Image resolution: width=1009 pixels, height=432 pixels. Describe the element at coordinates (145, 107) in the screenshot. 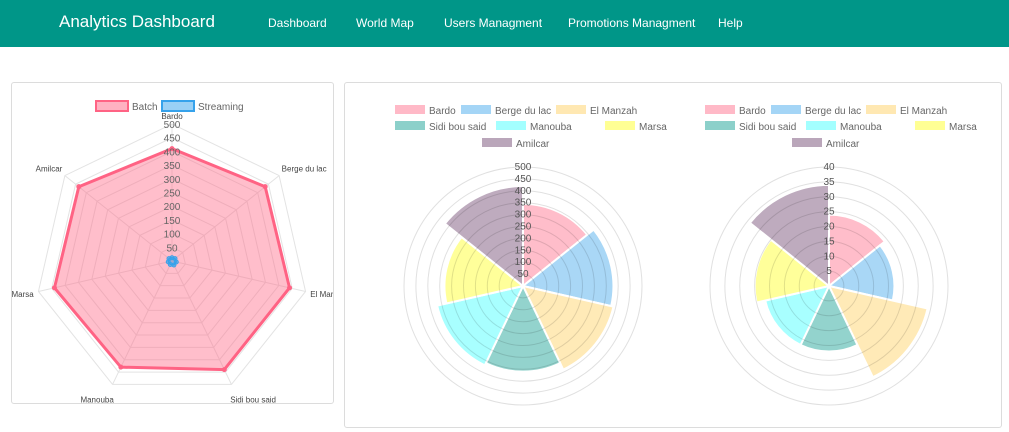

I see `legend-label-batch: Batch` at that location.